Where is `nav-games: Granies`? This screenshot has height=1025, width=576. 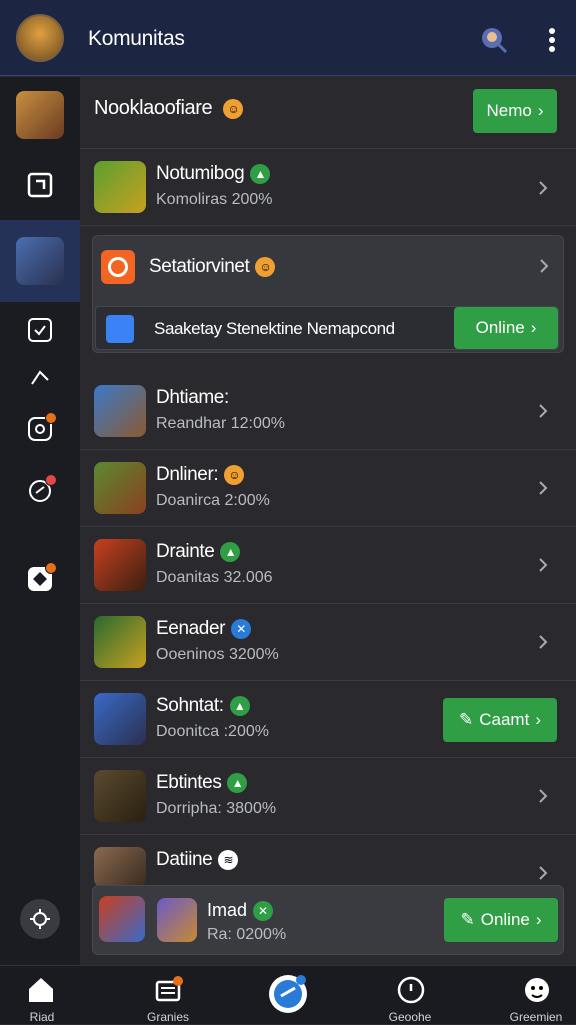
nav-games: Granies is located at coordinates (168, 995).